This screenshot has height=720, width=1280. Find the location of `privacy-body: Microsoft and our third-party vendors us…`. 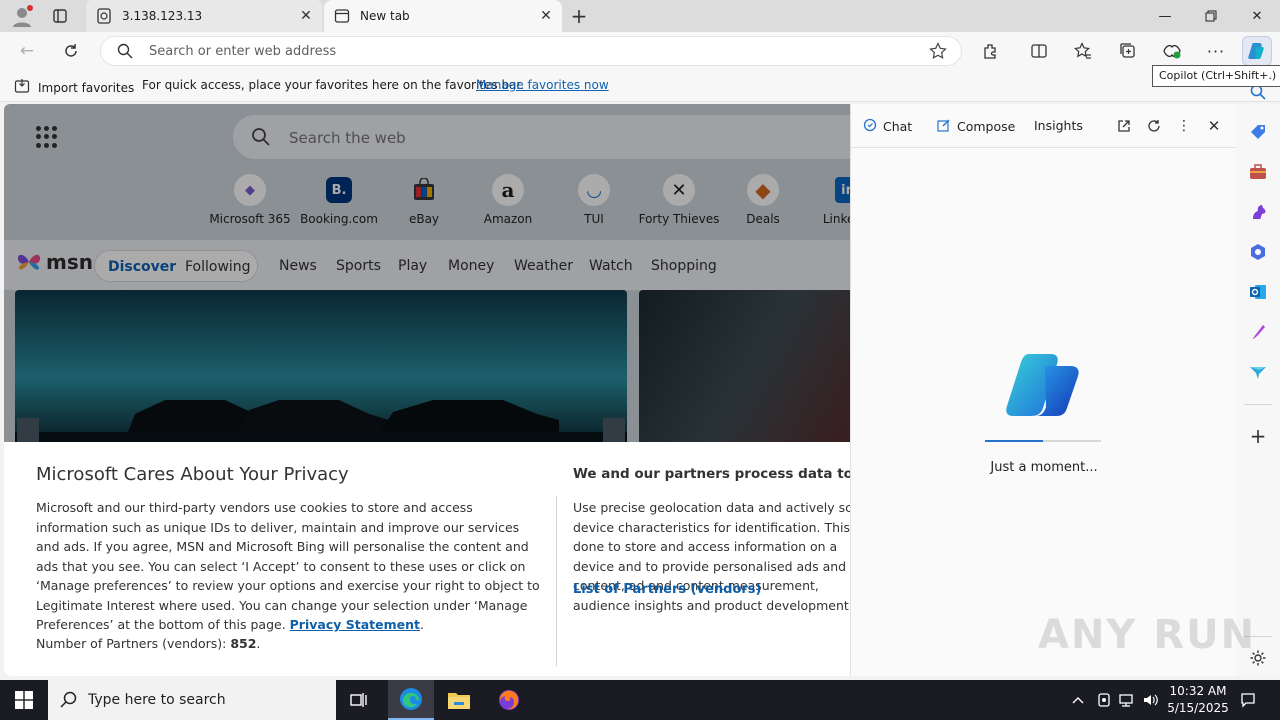

privacy-body: Microsoft and our third-party vendors us… is located at coordinates (288, 566).